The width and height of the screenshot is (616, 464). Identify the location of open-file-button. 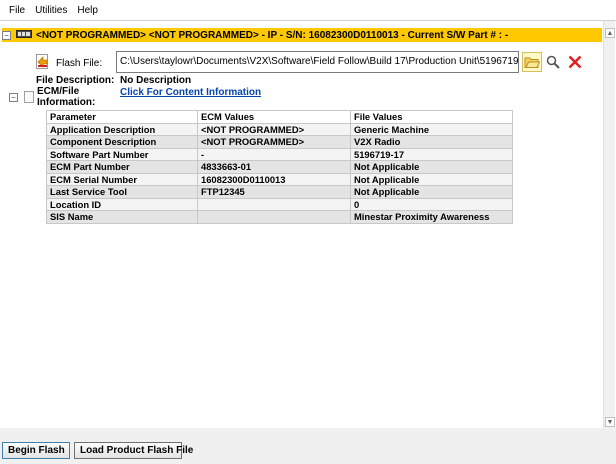
(532, 62).